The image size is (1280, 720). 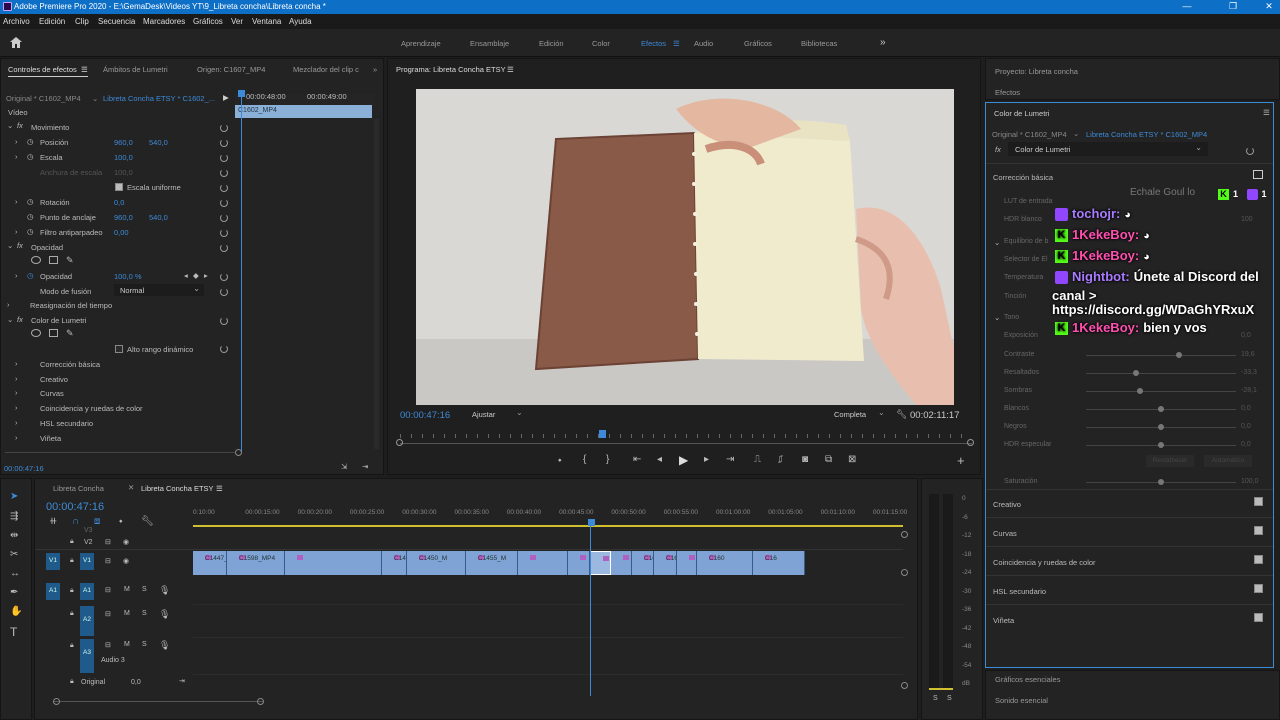 What do you see at coordinates (241, 93) in the screenshot?
I see `mini-playhead-handle` at bounding box center [241, 93].